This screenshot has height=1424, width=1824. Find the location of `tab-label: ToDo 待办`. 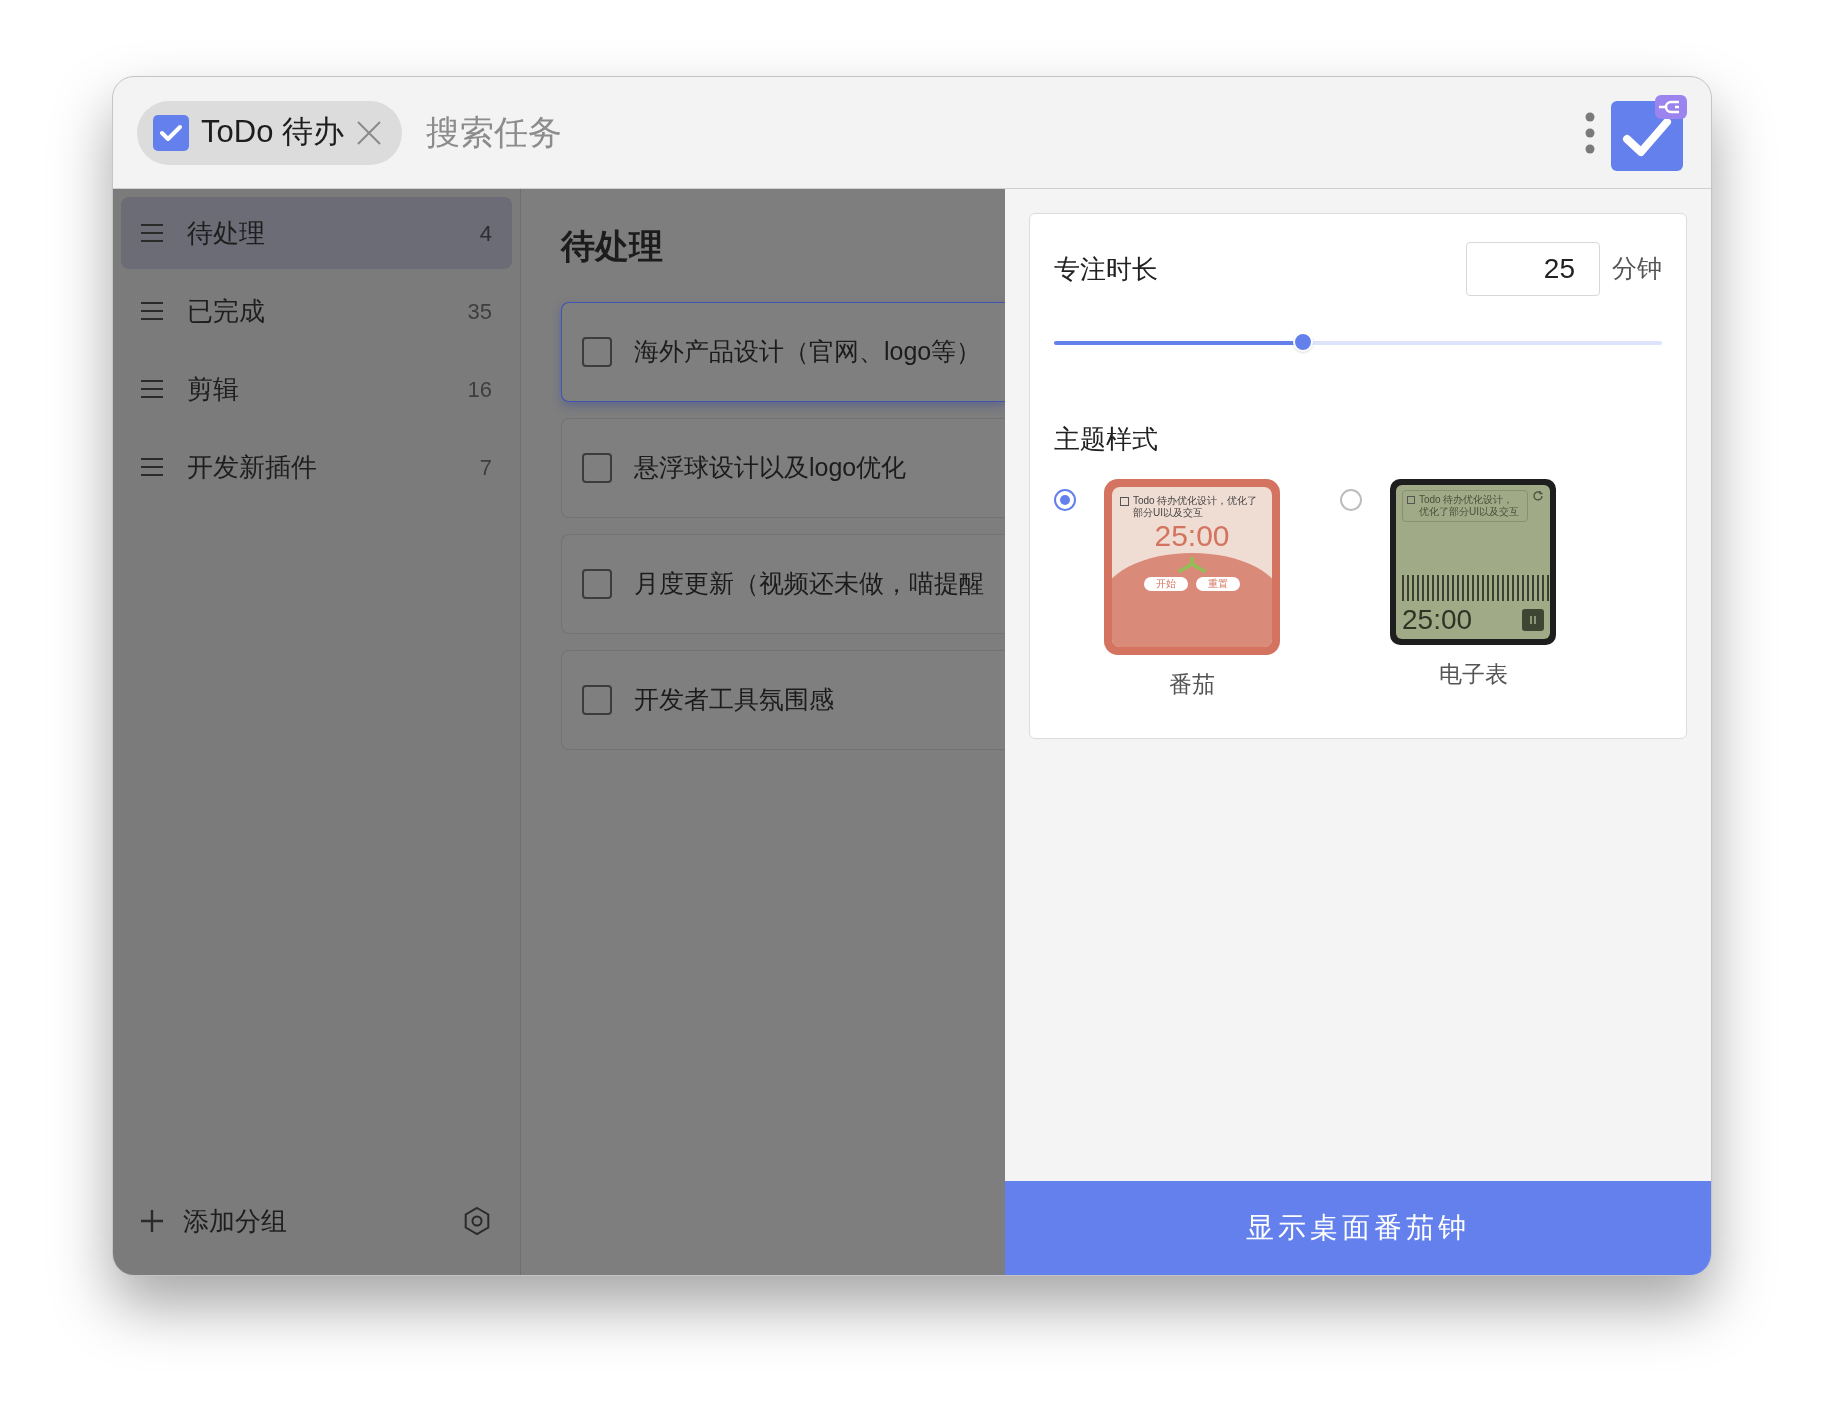

tab-label: ToDo 待办 is located at coordinates (272, 132).